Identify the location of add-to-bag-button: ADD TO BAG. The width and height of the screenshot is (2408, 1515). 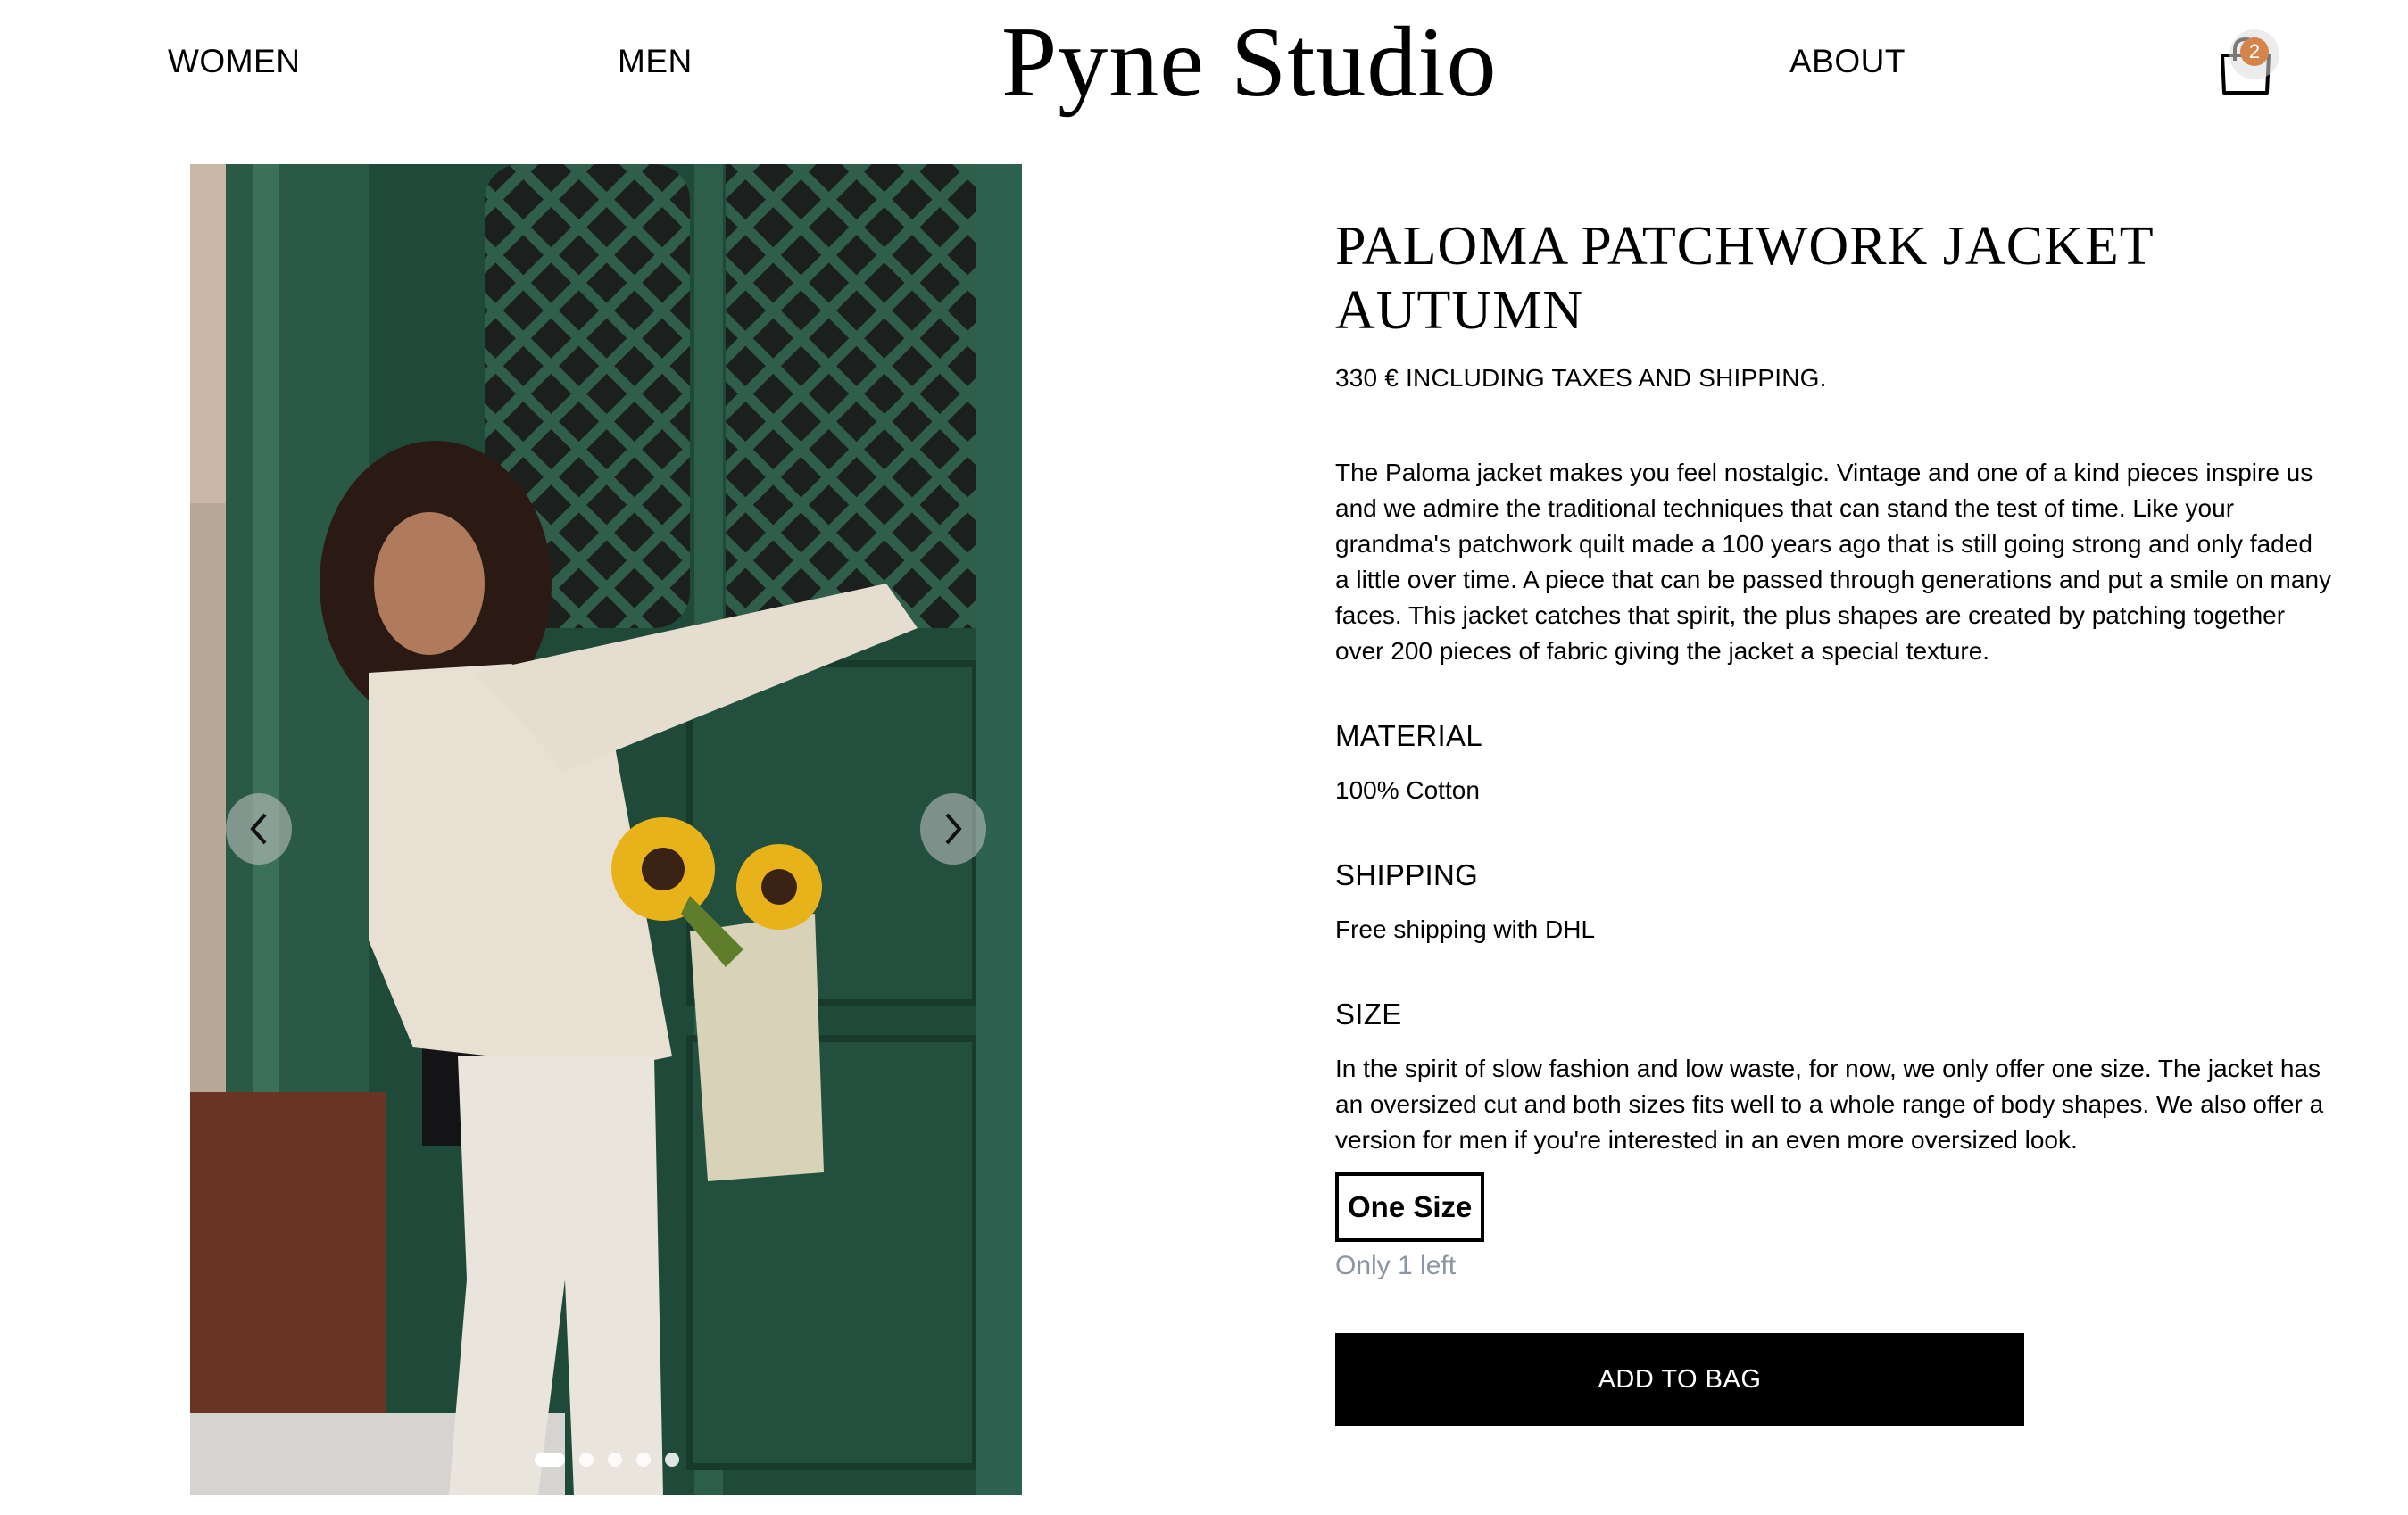
(1679, 1380).